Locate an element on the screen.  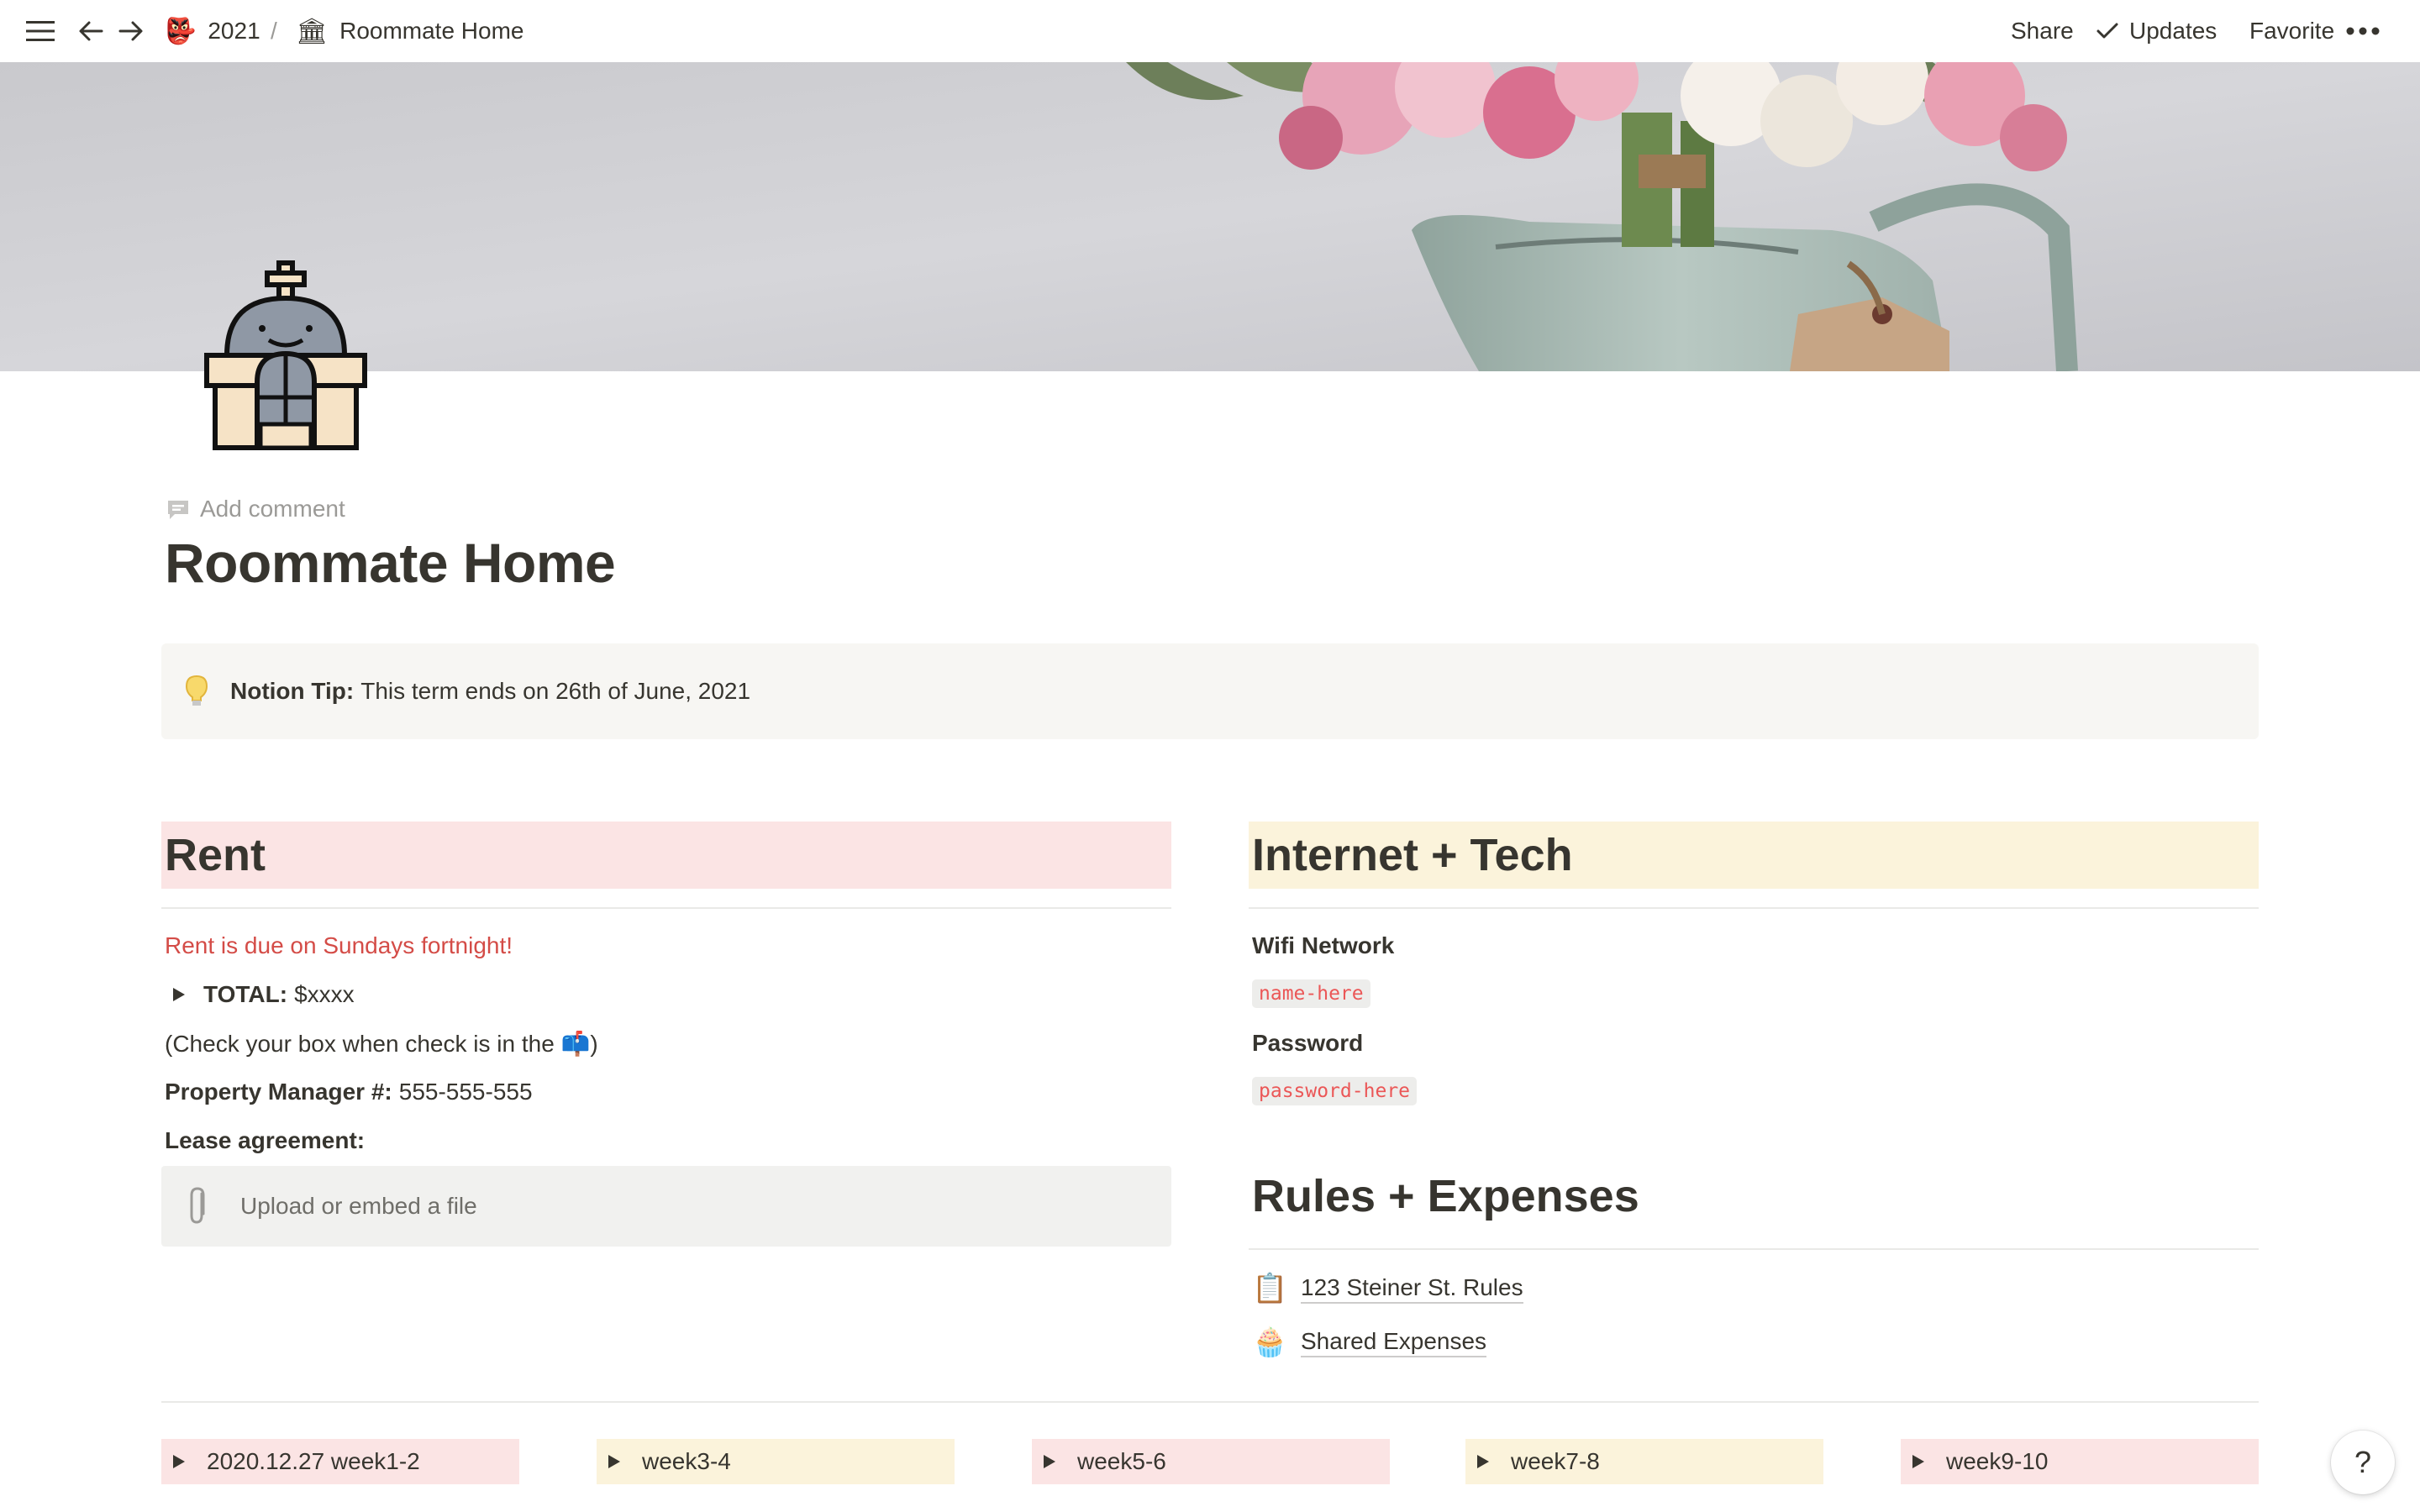
upload-label: Upload or embed a file is located at coordinates (359, 1206).